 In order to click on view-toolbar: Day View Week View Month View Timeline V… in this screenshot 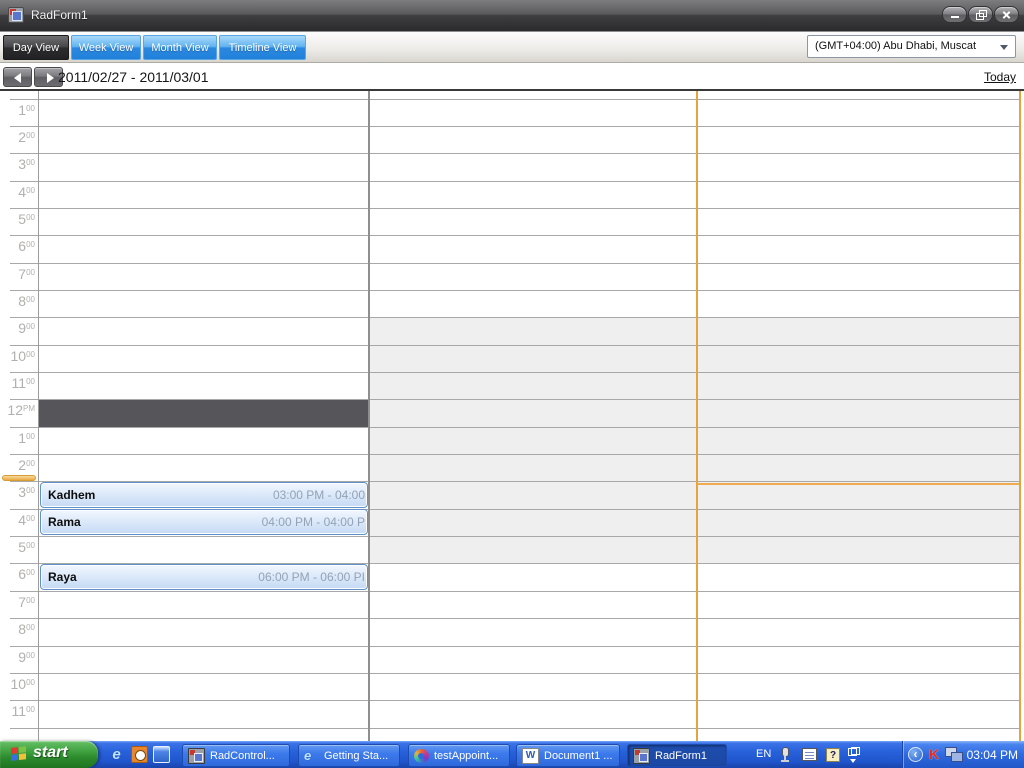, I will do `click(512, 47)`.